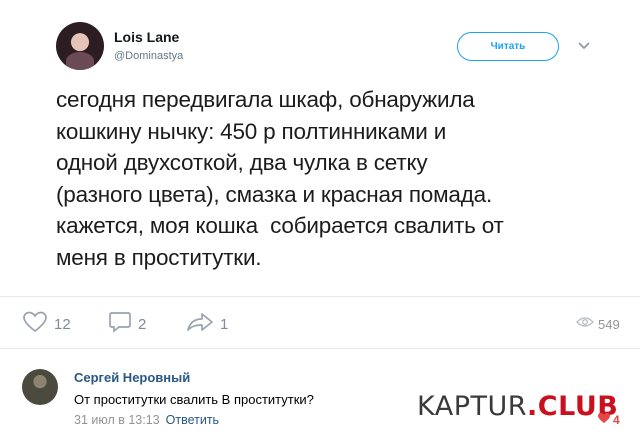 This screenshot has width=640, height=435. Describe the element at coordinates (508, 46) in the screenshot. I see `follow-button: Читать` at that location.